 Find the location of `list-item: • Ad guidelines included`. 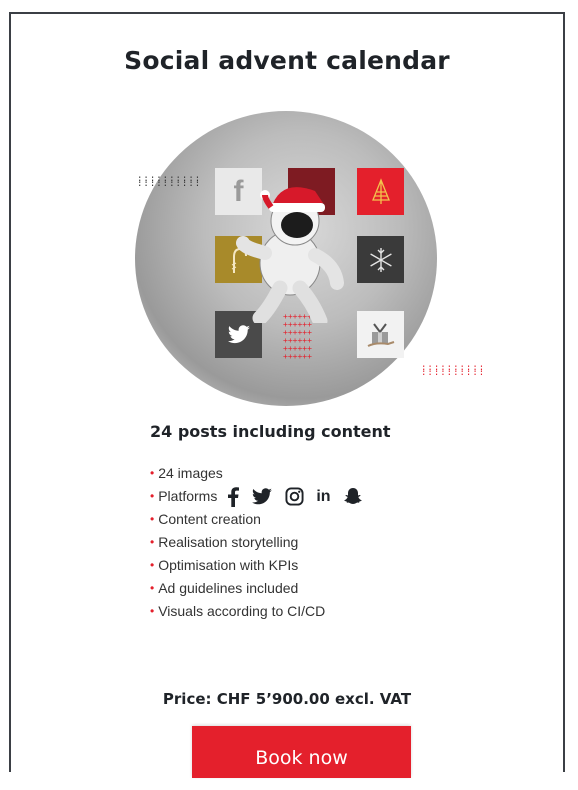

list-item: • Ad guidelines included is located at coordinates (256, 588).